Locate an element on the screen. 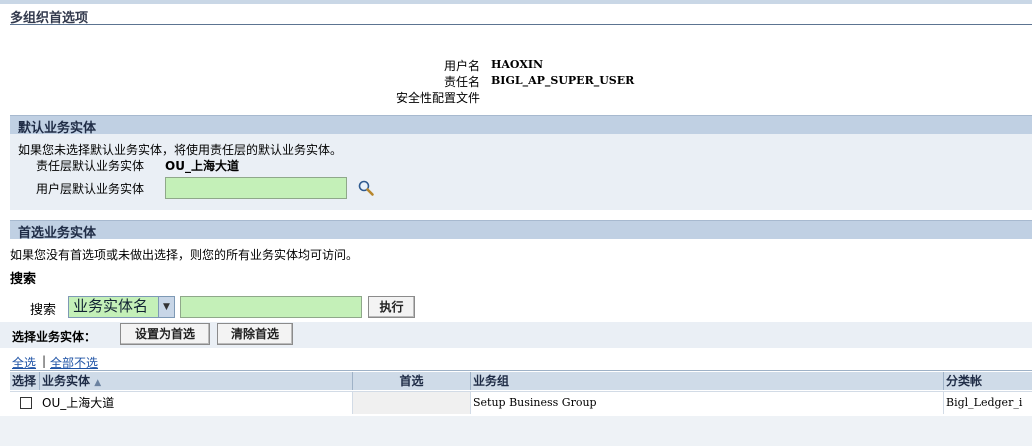 The height and width of the screenshot is (446, 1032). top-bar is located at coordinates (516, 2).